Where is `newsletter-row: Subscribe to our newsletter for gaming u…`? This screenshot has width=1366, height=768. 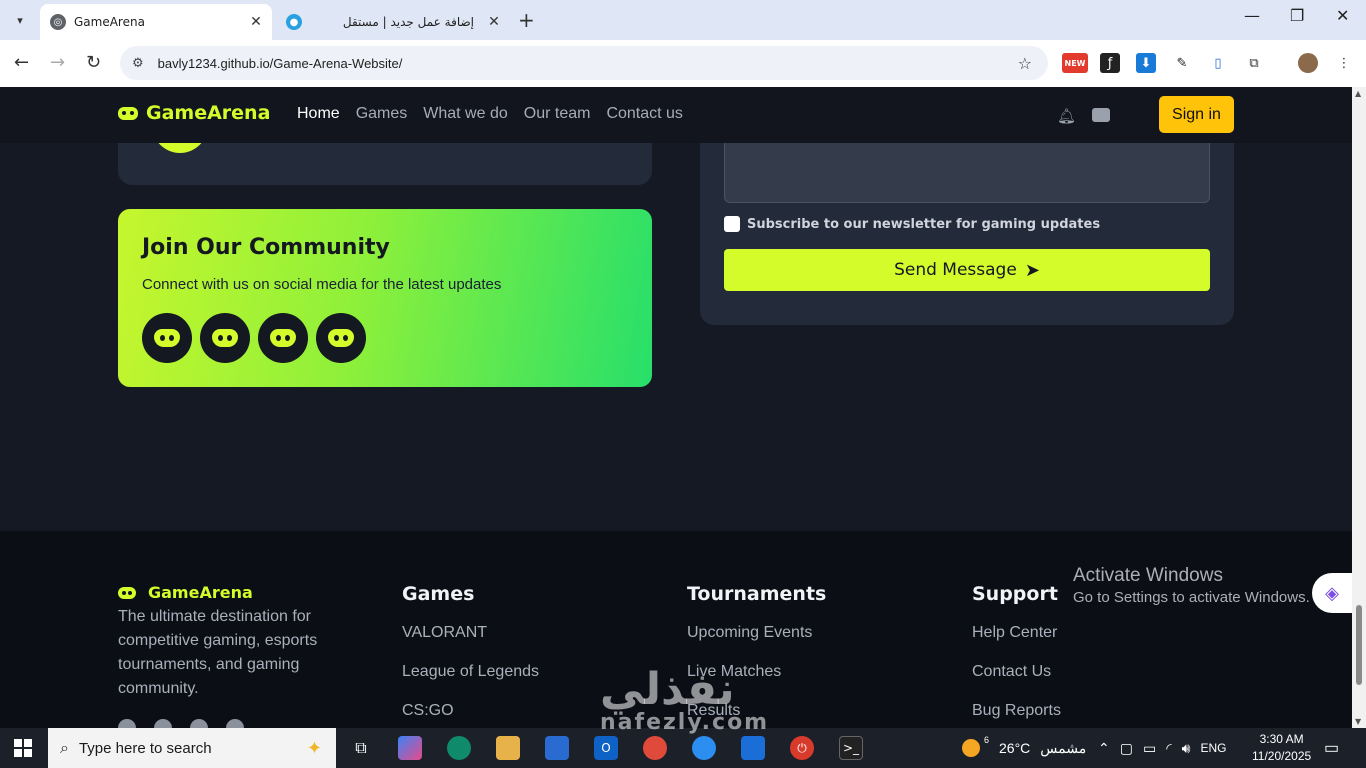 newsletter-row: Subscribe to our newsletter for gaming u… is located at coordinates (912, 224).